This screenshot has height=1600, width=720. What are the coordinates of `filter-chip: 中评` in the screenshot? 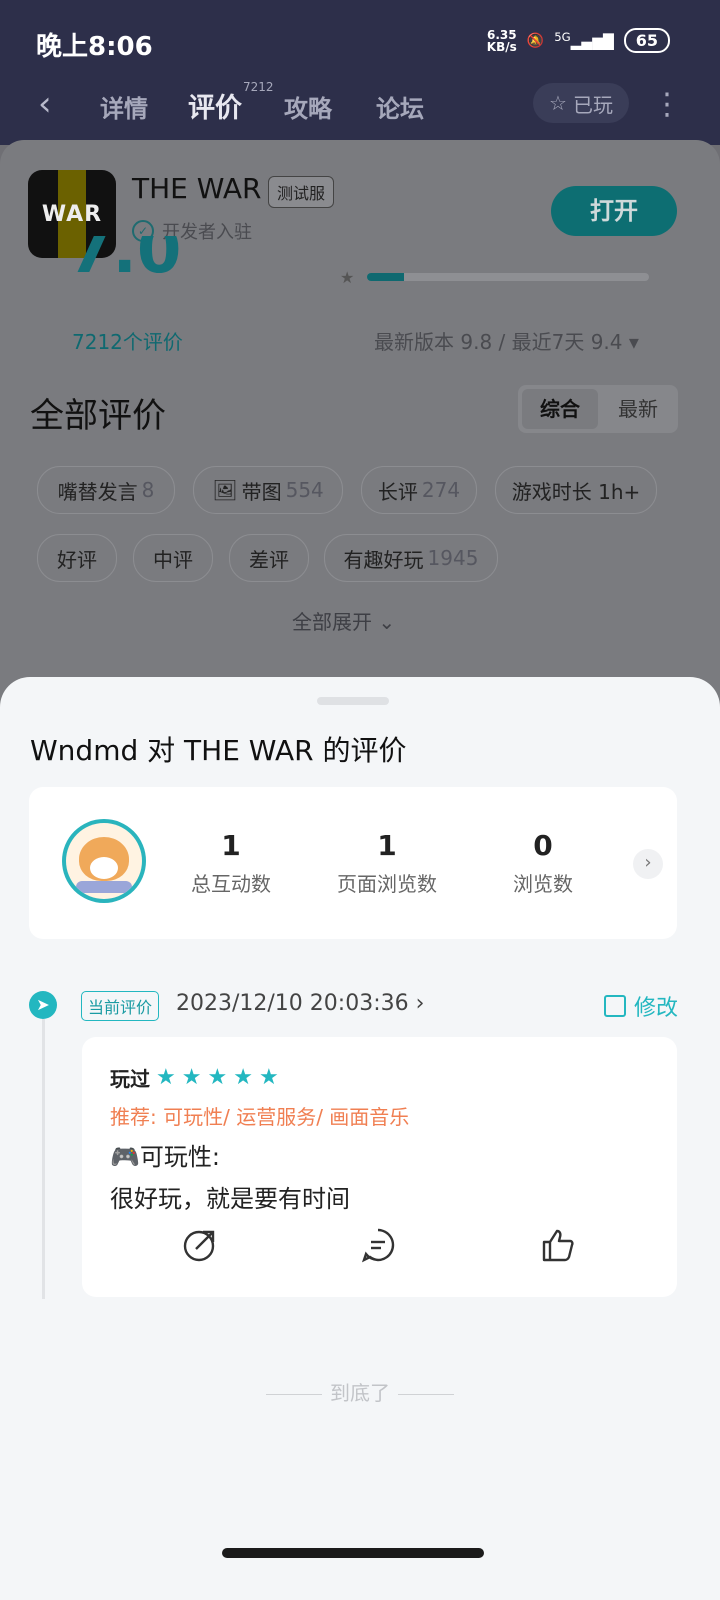 It's located at (173, 558).